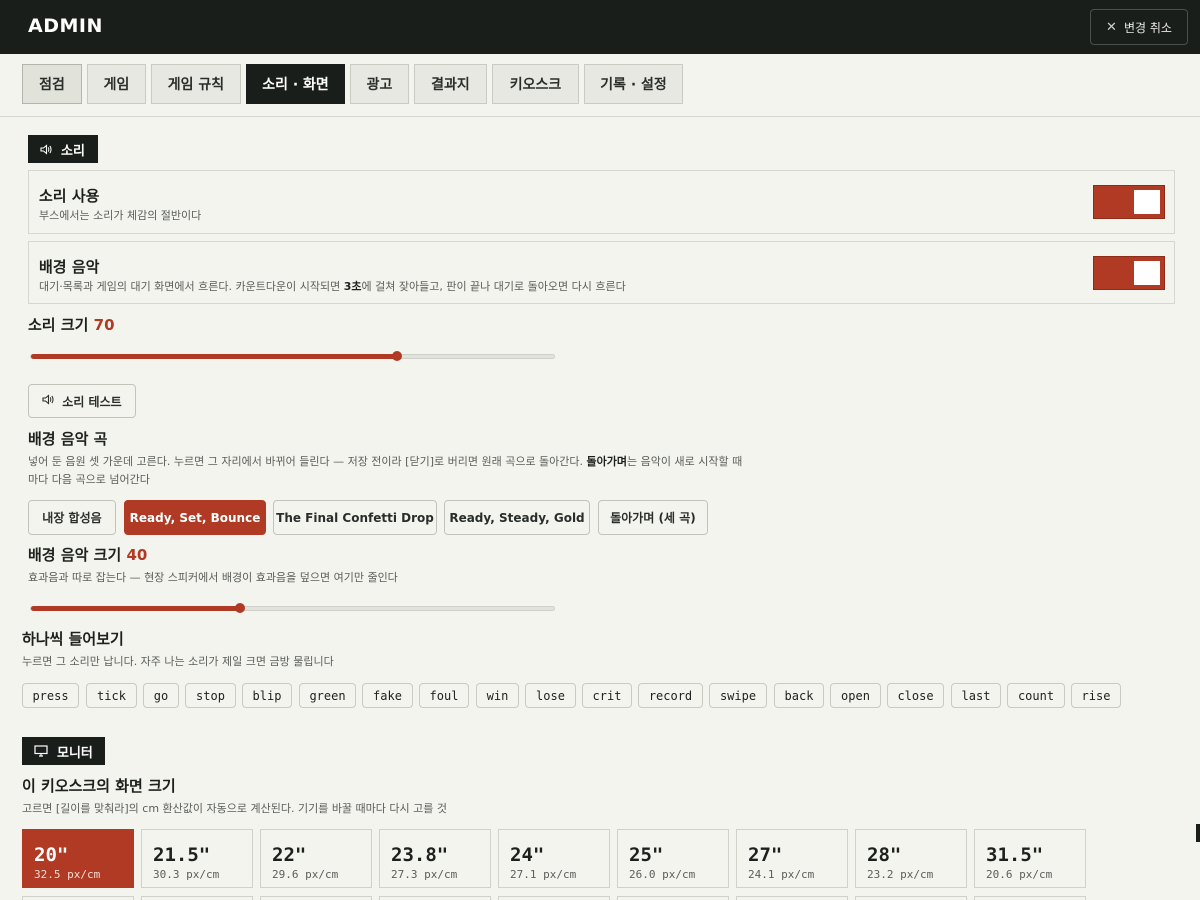 The width and height of the screenshot is (1200, 900). Describe the element at coordinates (120, 215) in the screenshot. I see `sound-enable-desc: 부스에서는 소리가 체감의 절반이다` at that location.